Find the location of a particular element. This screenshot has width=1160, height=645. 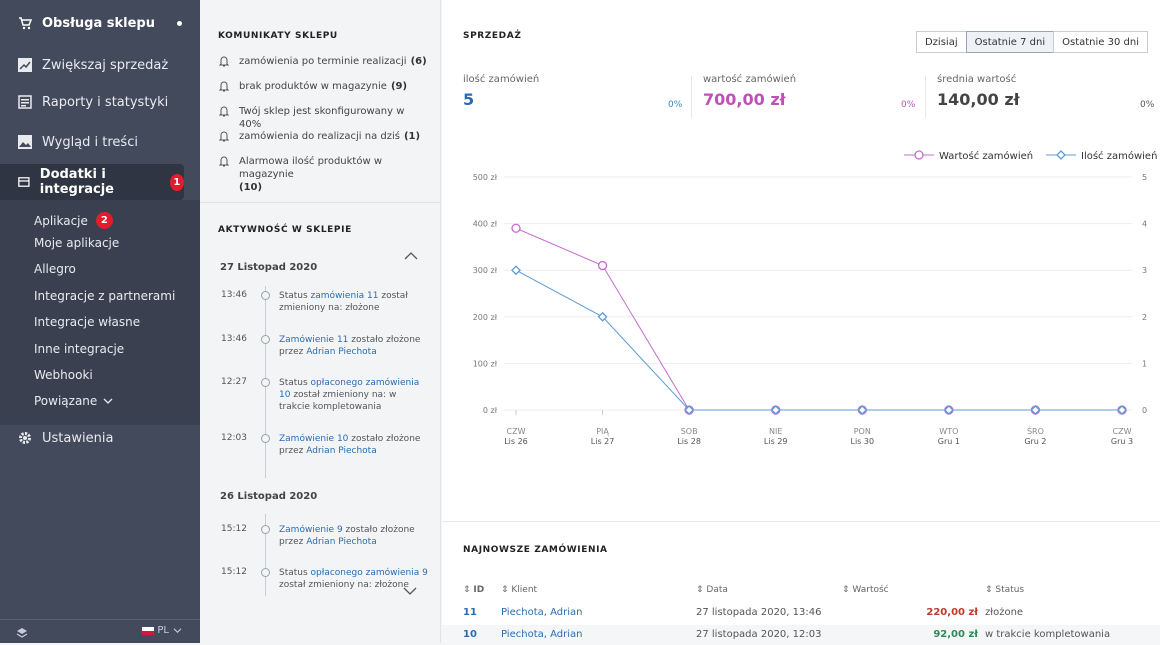

period-selector: Dzisiaj Ostatnie 7 dni Ostatnie 30 dni is located at coordinates (1031, 42).